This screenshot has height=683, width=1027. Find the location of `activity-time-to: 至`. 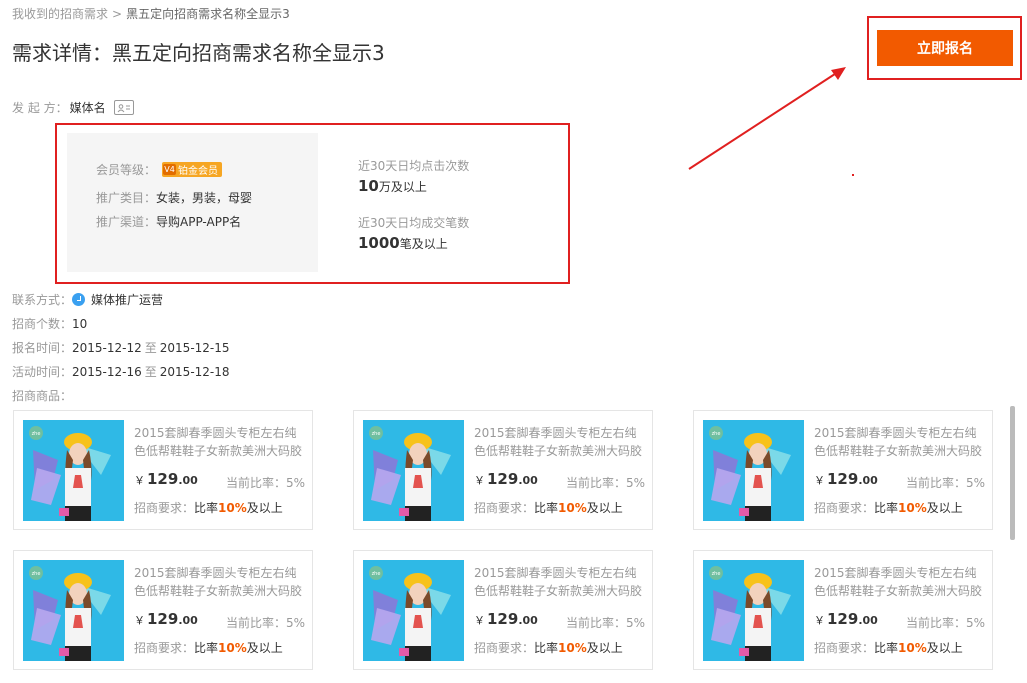

activity-time-to: 至 is located at coordinates (150, 372).